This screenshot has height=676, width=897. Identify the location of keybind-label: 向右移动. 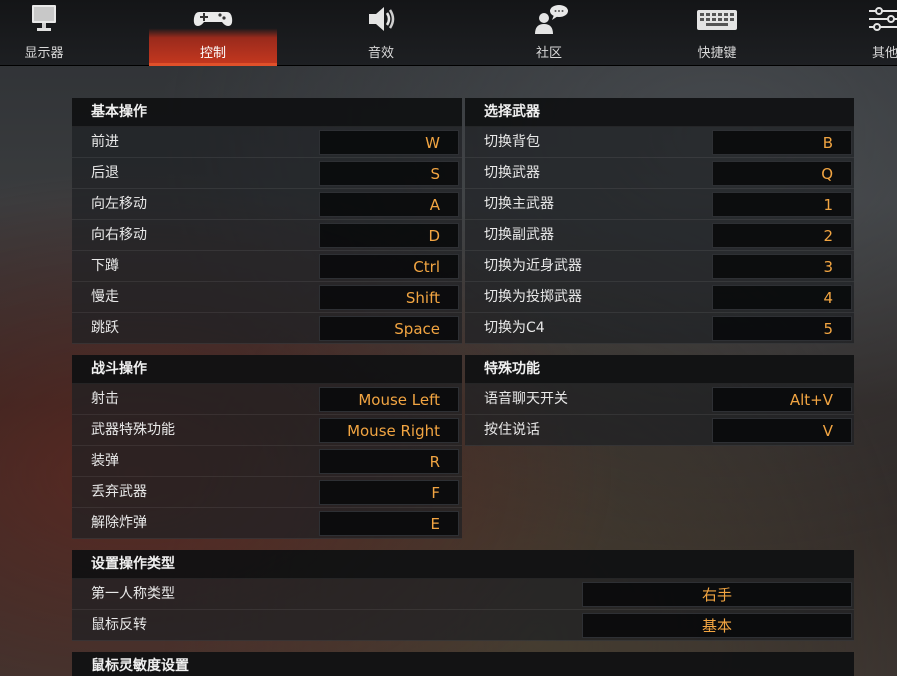
(119, 235).